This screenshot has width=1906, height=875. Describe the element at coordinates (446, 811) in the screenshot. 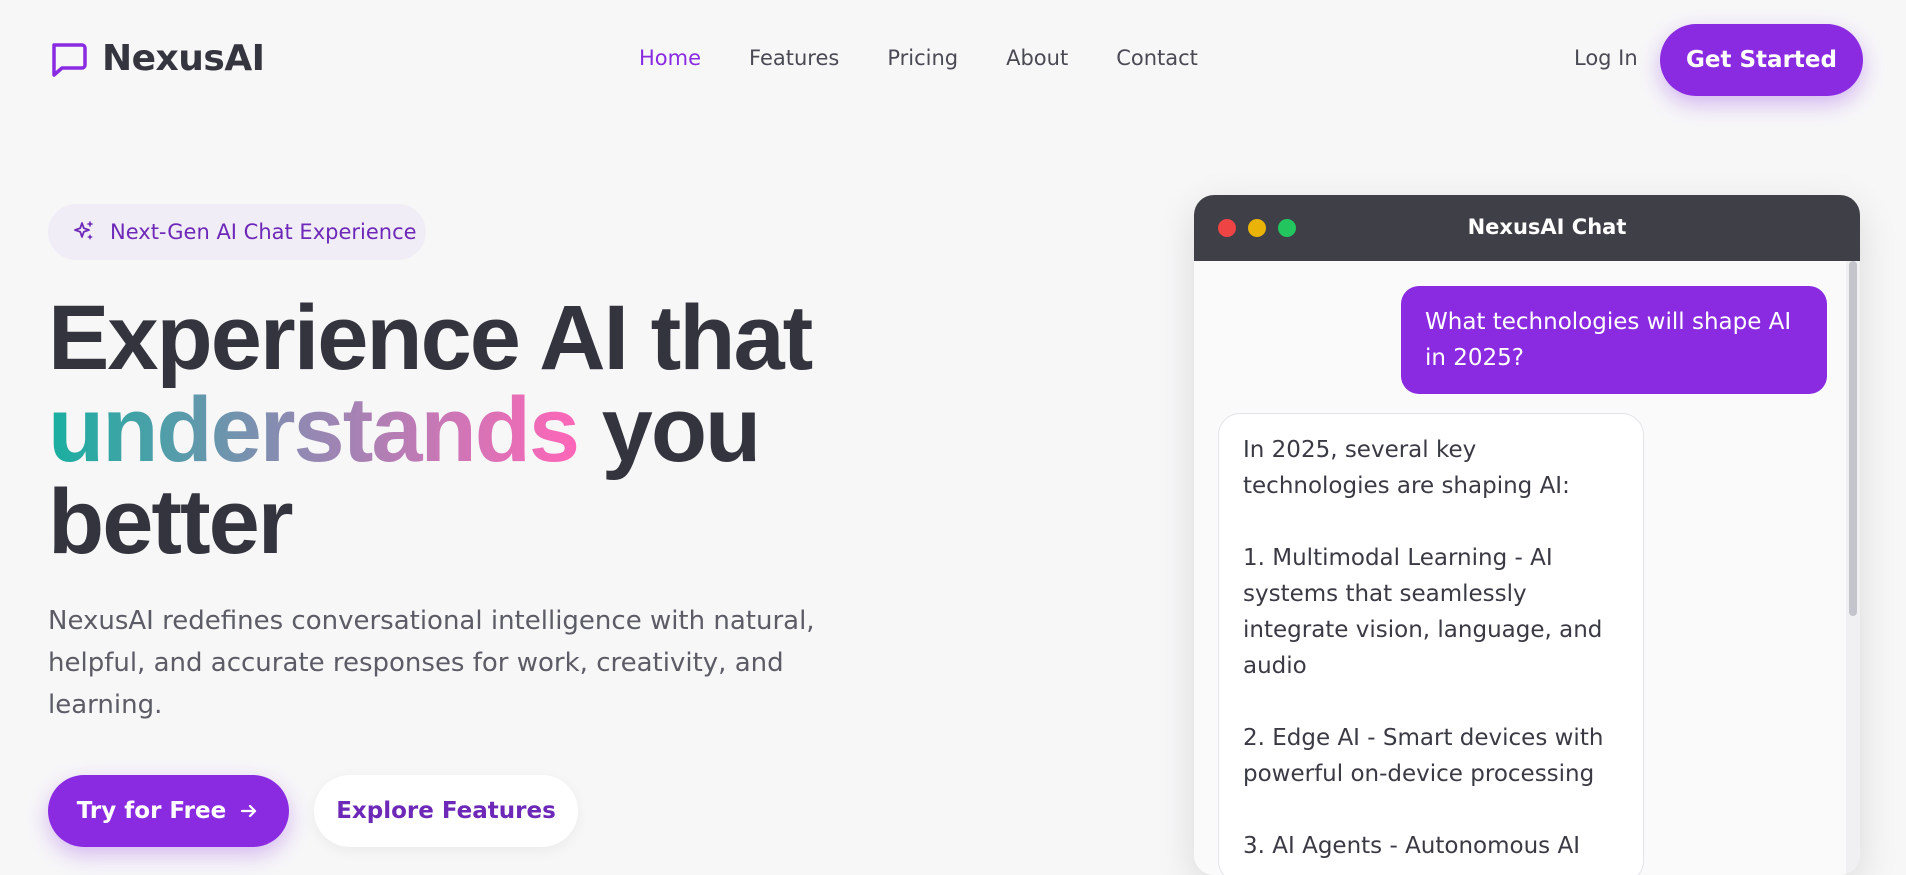

I see `explore-features-button: Explore Features` at that location.